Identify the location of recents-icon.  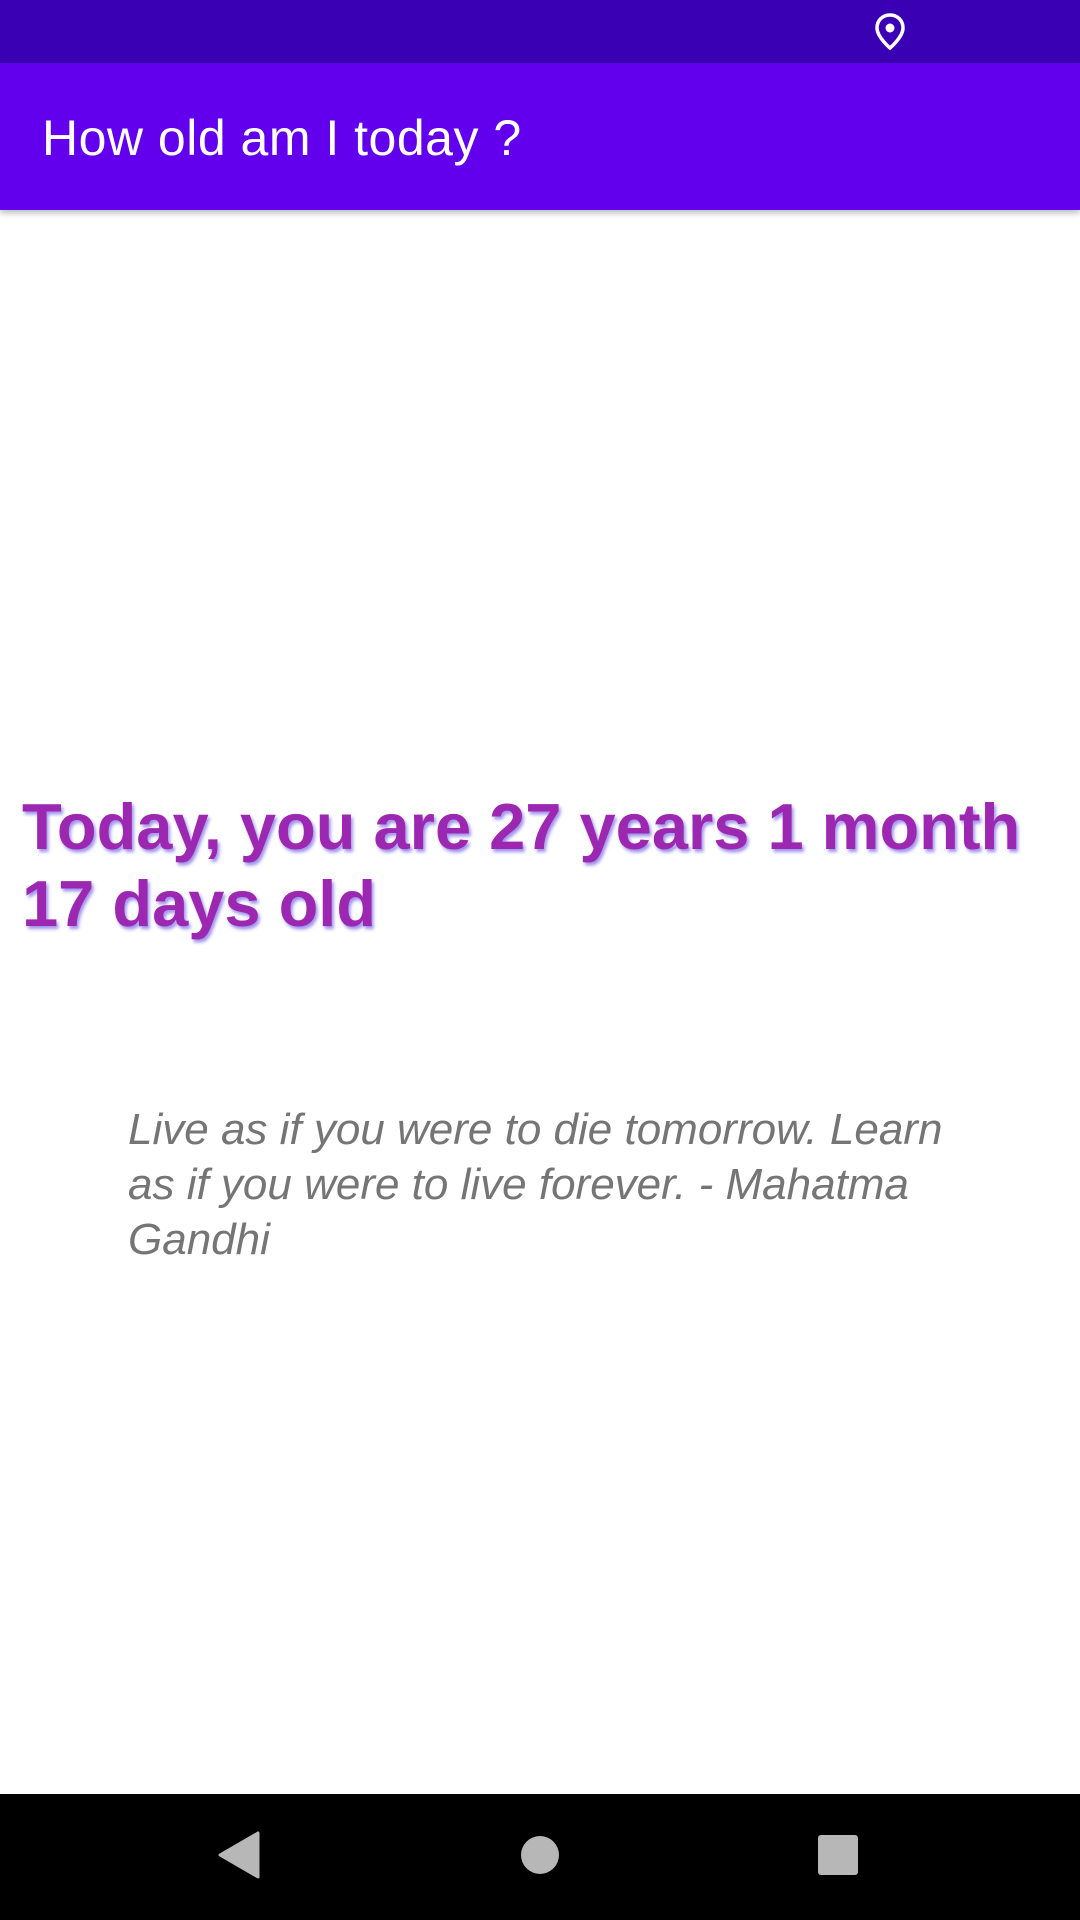
(838, 1857).